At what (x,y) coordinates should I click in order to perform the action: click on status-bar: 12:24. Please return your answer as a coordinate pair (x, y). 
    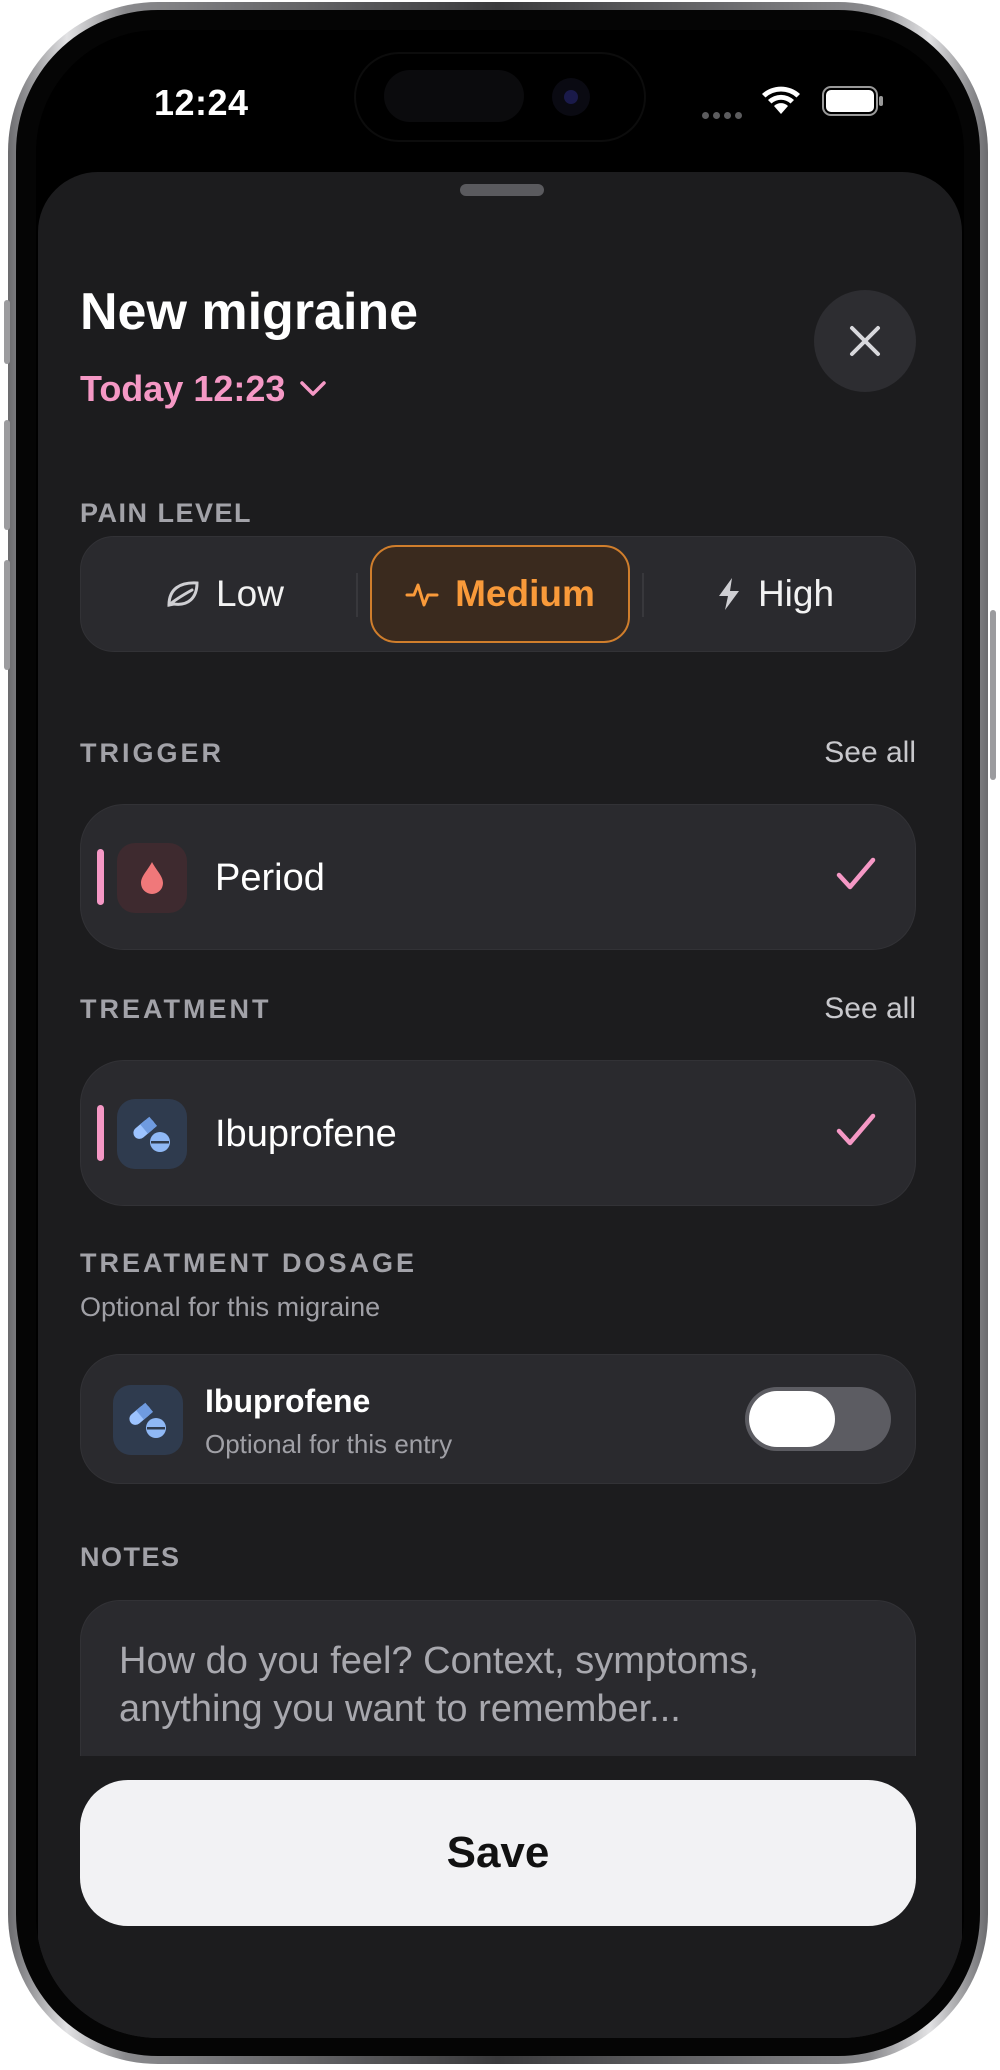
    Looking at the image, I should click on (500, 86).